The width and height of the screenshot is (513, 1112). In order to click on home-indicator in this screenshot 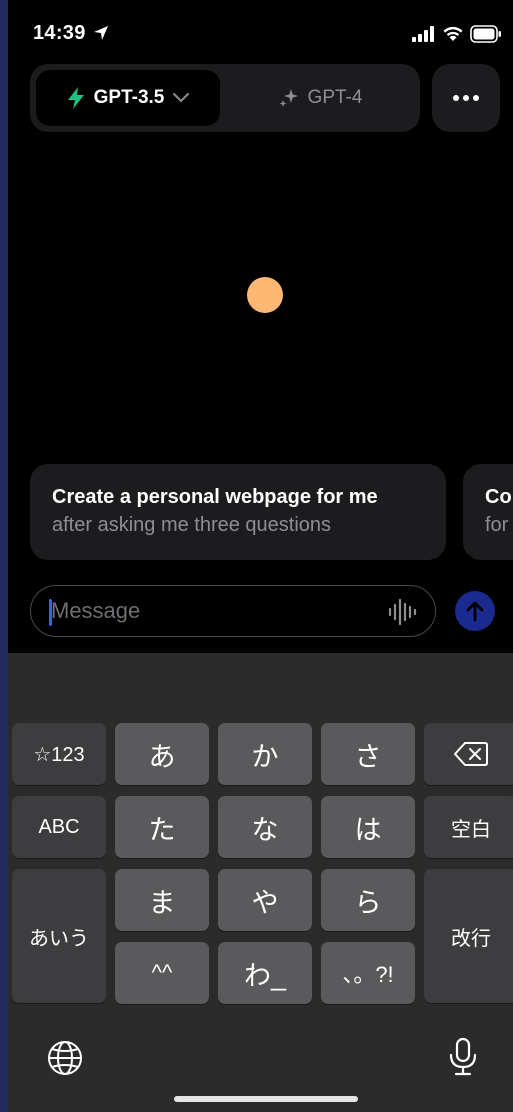, I will do `click(266, 1099)`.